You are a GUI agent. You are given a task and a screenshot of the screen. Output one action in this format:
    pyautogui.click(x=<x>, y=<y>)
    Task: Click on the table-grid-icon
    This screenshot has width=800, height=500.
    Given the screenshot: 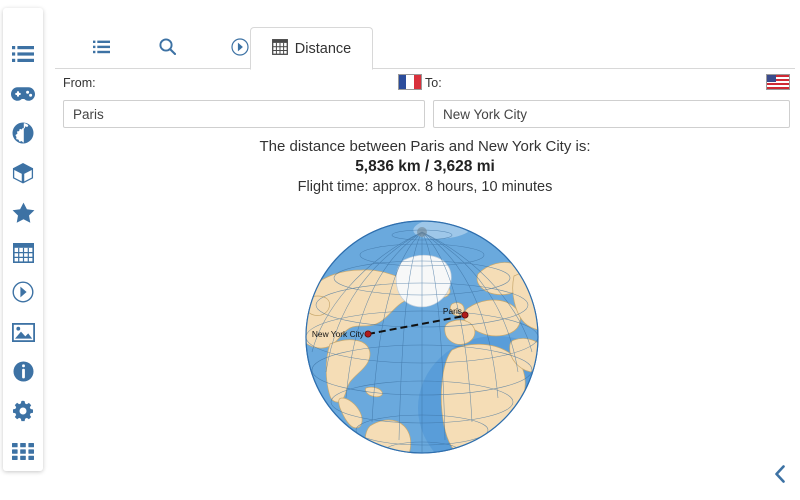 What is the action you would take?
    pyautogui.click(x=23, y=252)
    